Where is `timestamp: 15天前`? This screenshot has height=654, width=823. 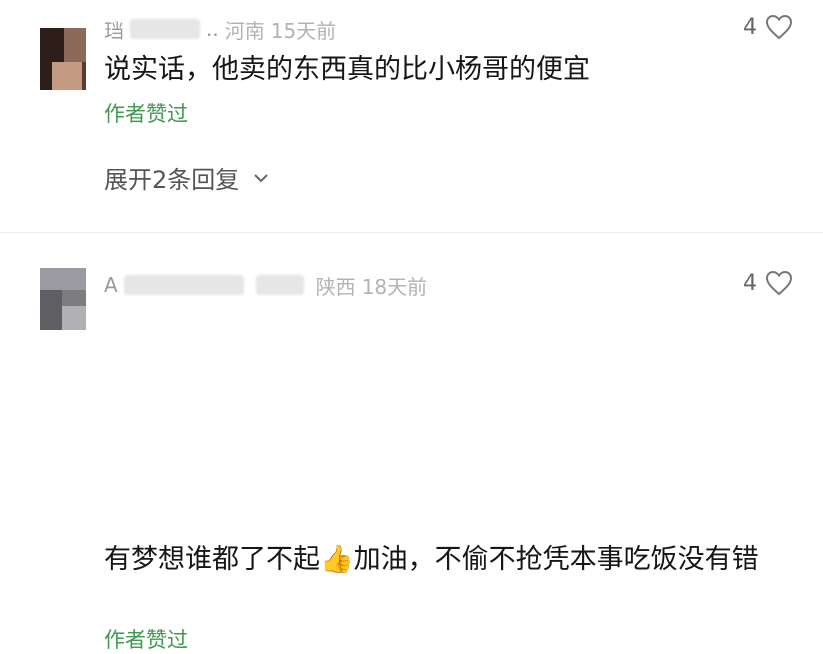 timestamp: 15天前 is located at coordinates (303, 30).